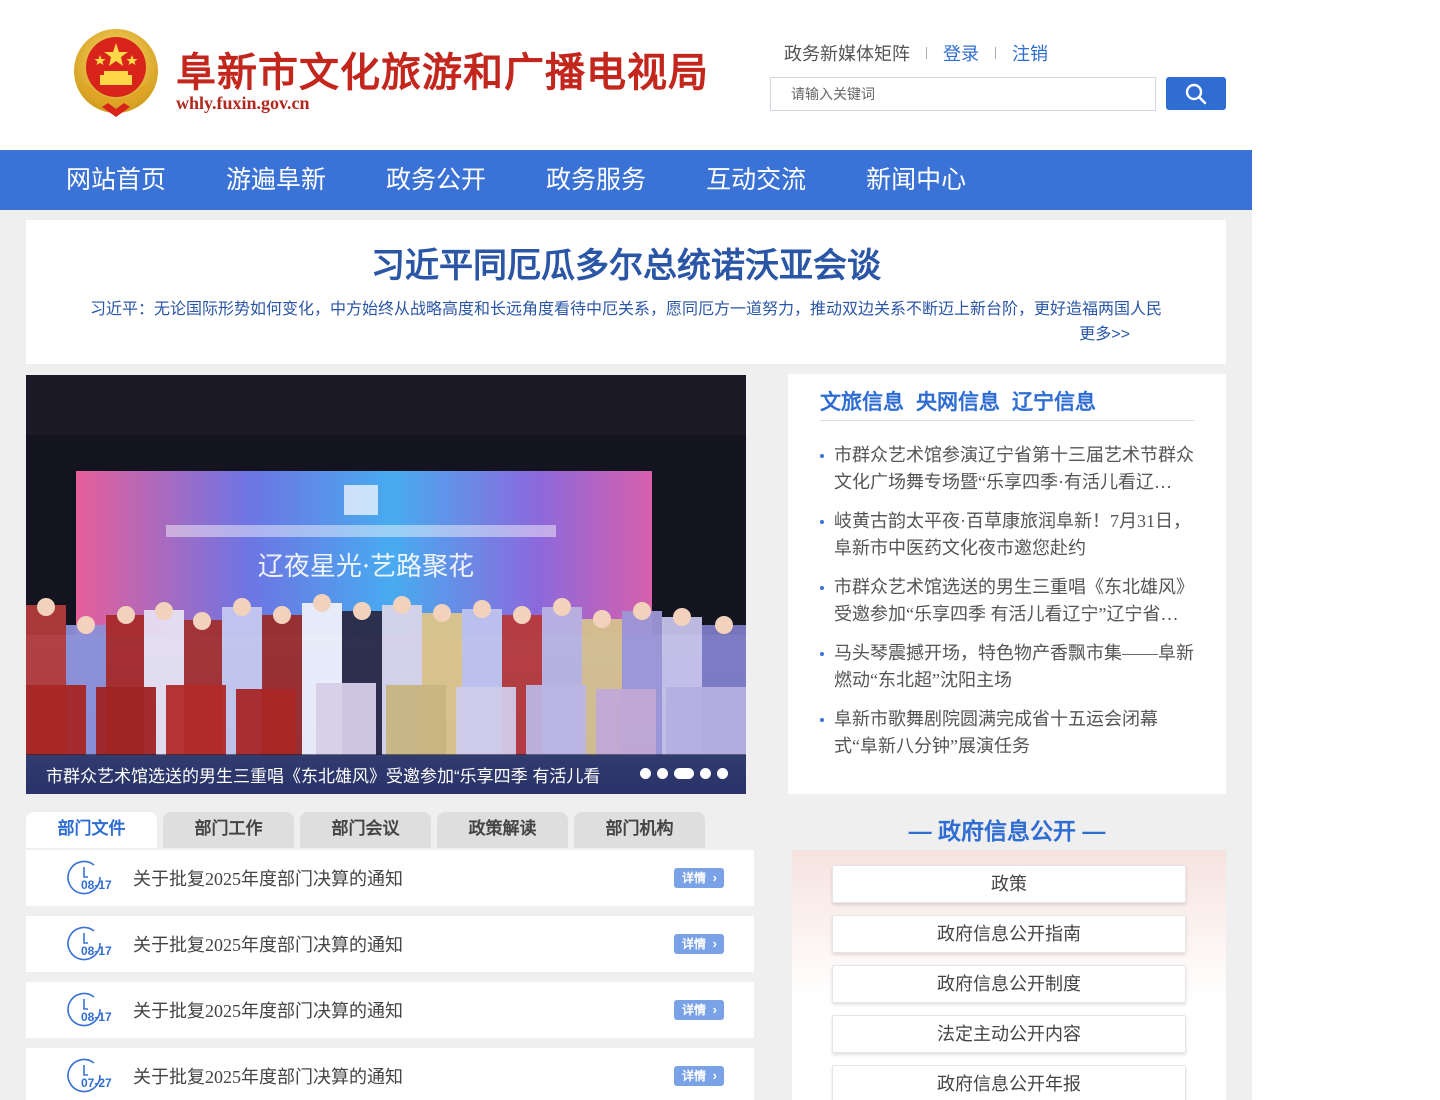 The width and height of the screenshot is (1440, 1100). Describe the element at coordinates (502, 830) in the screenshot. I see `tab-policy-interpretation: 政策解读` at that location.